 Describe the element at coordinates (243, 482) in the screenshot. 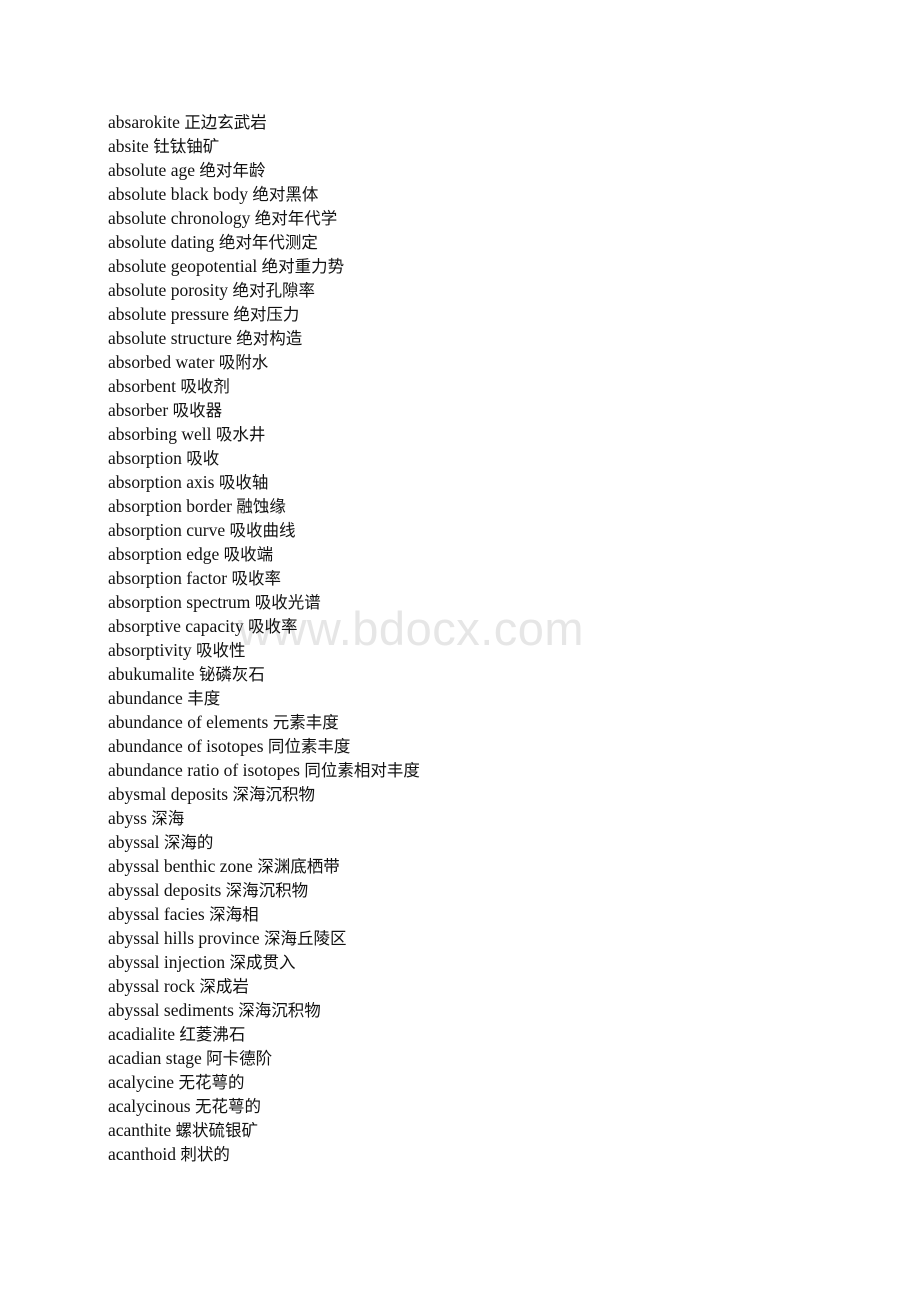

I see `entry-gloss: 吸收轴` at that location.